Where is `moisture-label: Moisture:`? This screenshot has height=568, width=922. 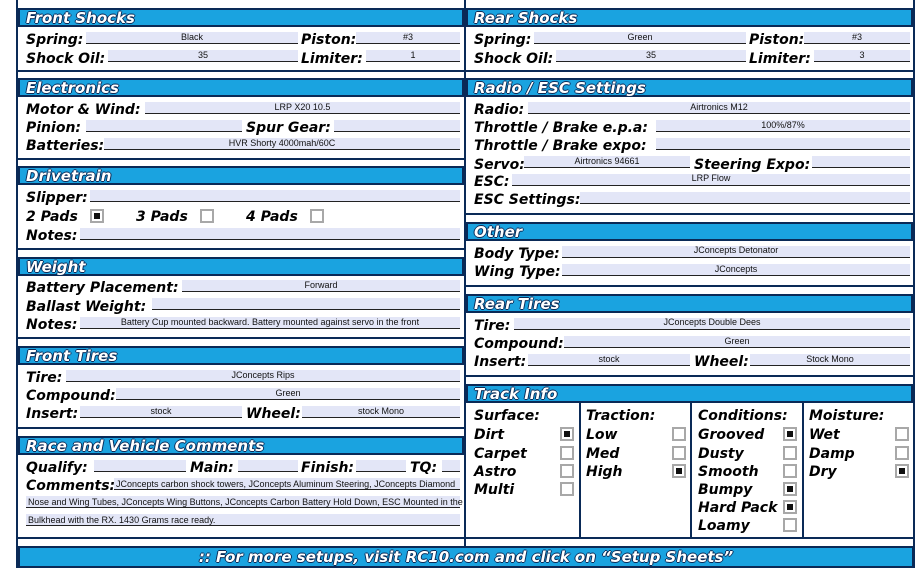 moisture-label: Moisture: is located at coordinates (847, 416).